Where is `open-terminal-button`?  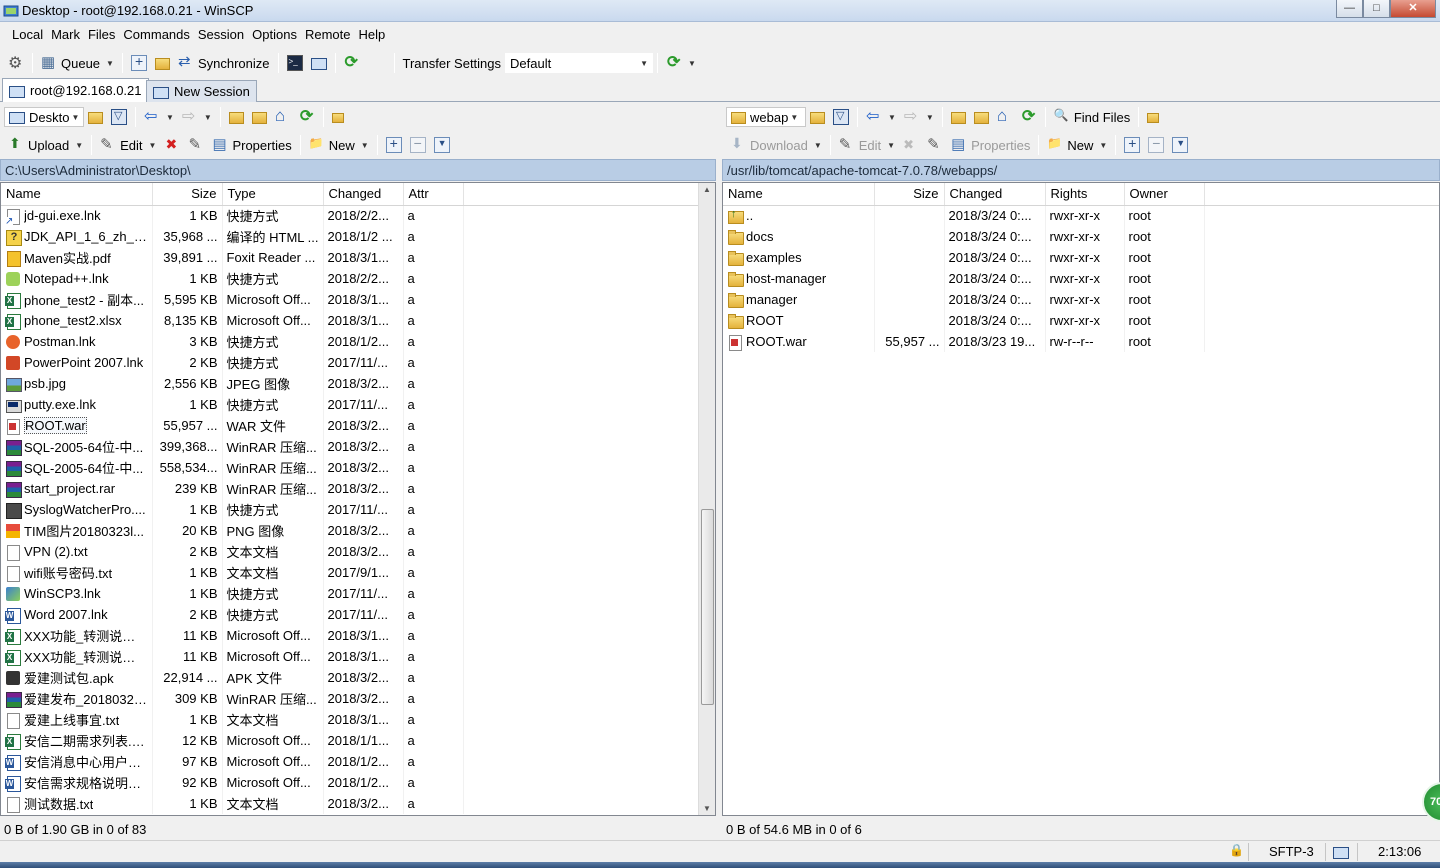
open-terminal-button is located at coordinates (295, 63).